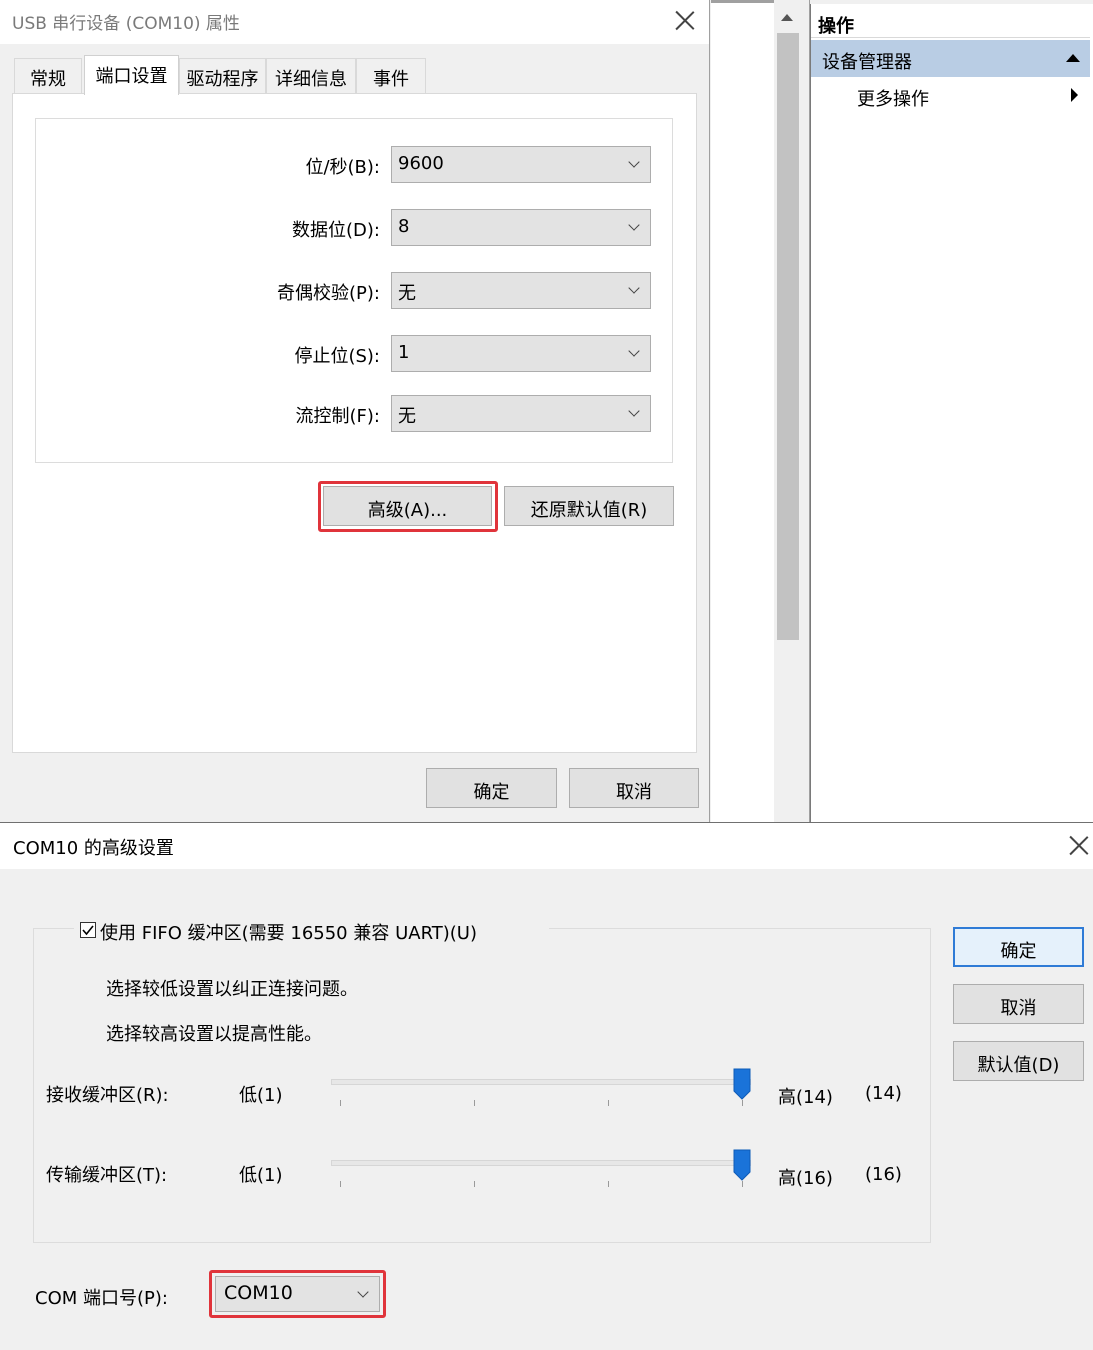 Image resolution: width=1093 pixels, height=1350 pixels. I want to click on defaults-label: 默认值(D), so click(1018, 1065).